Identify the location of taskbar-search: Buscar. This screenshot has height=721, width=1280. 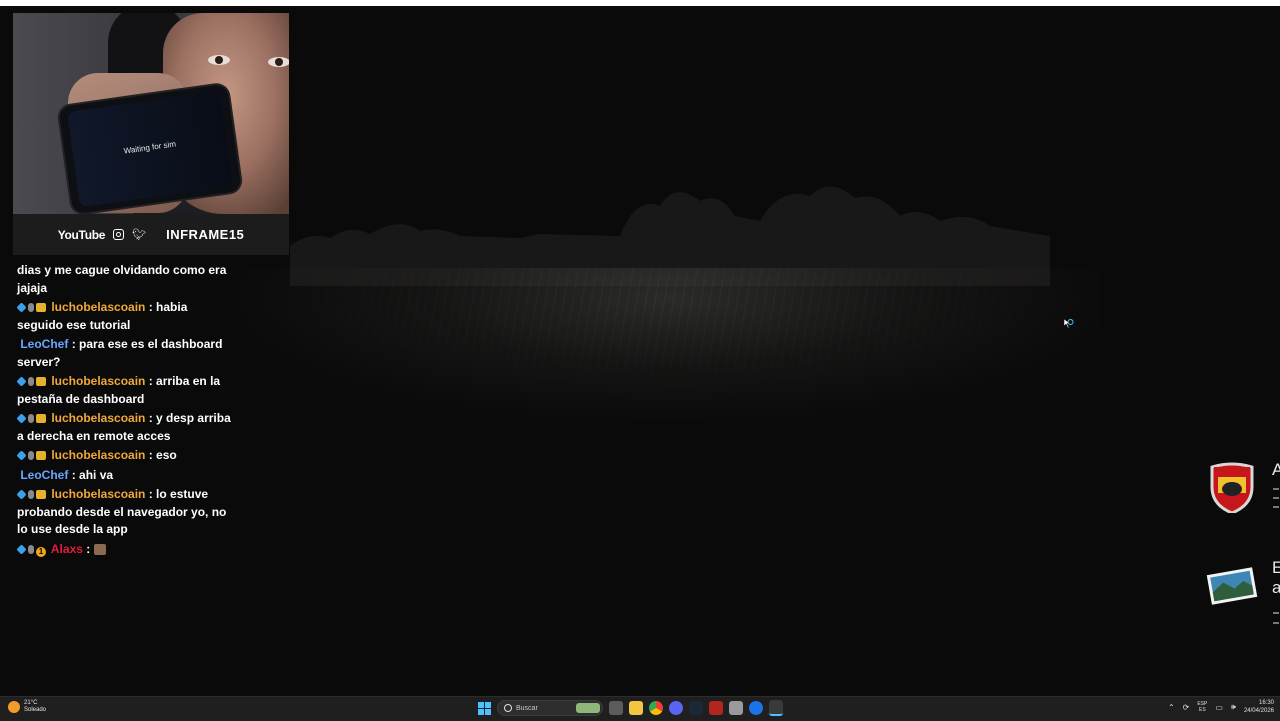
(550, 708).